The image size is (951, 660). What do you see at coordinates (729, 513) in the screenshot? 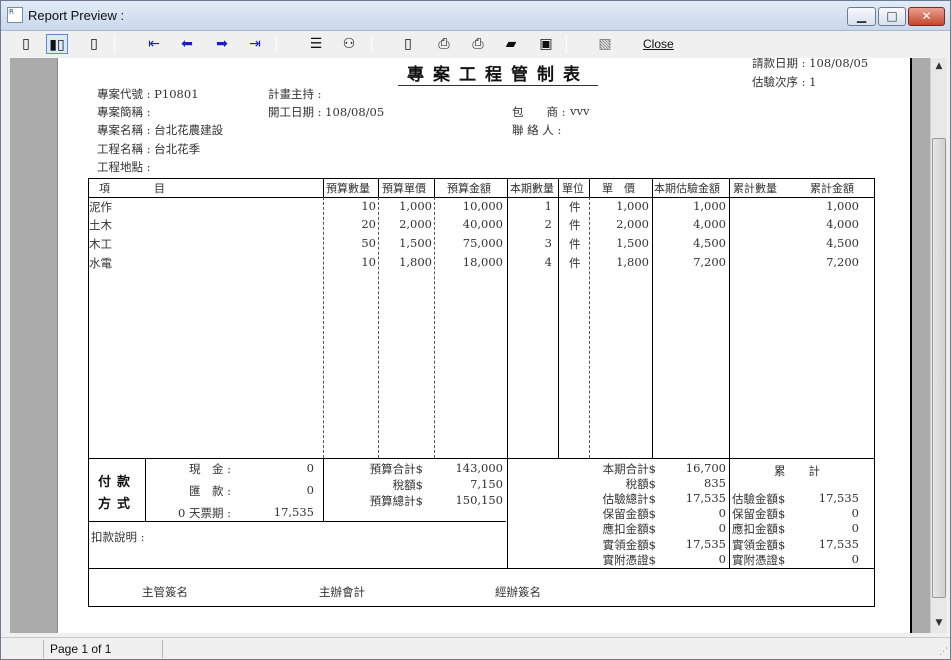
I see `summary-divider` at bounding box center [729, 513].